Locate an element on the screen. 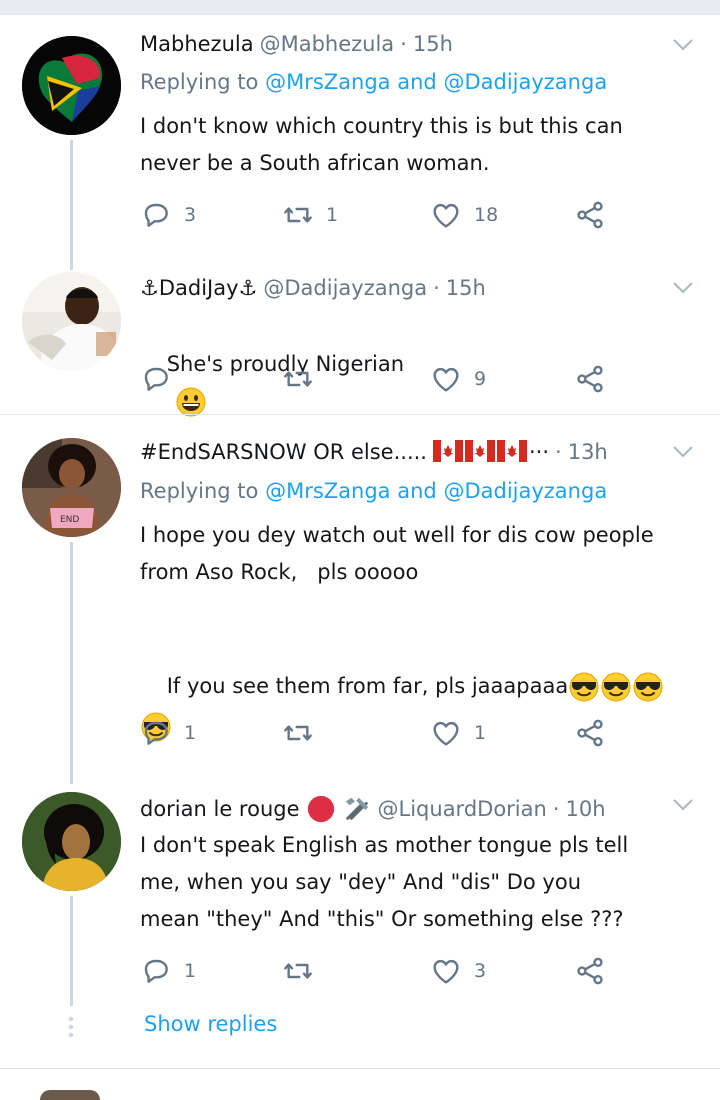 The width and height of the screenshot is (720, 1100). reply-header: Mabhezula @Mabhezula · 15h is located at coordinates (400, 44).